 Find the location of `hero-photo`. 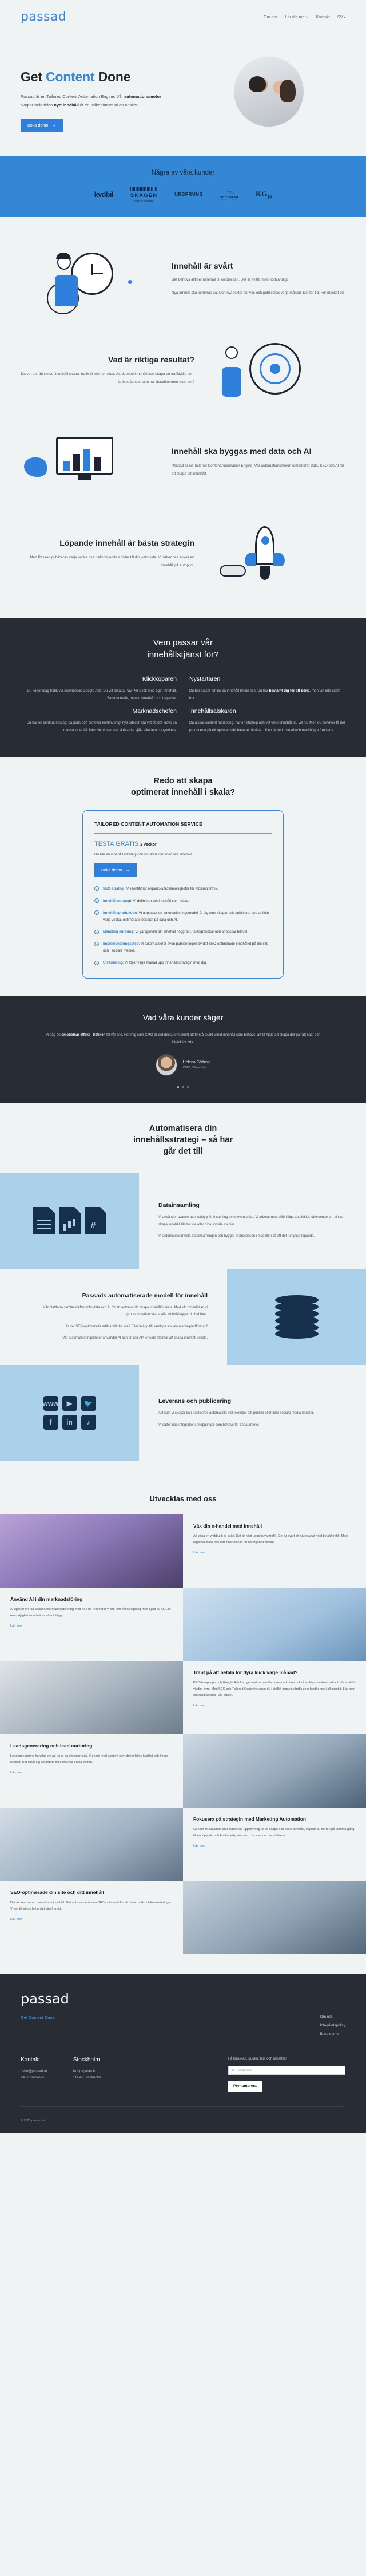

hero-photo is located at coordinates (269, 92).